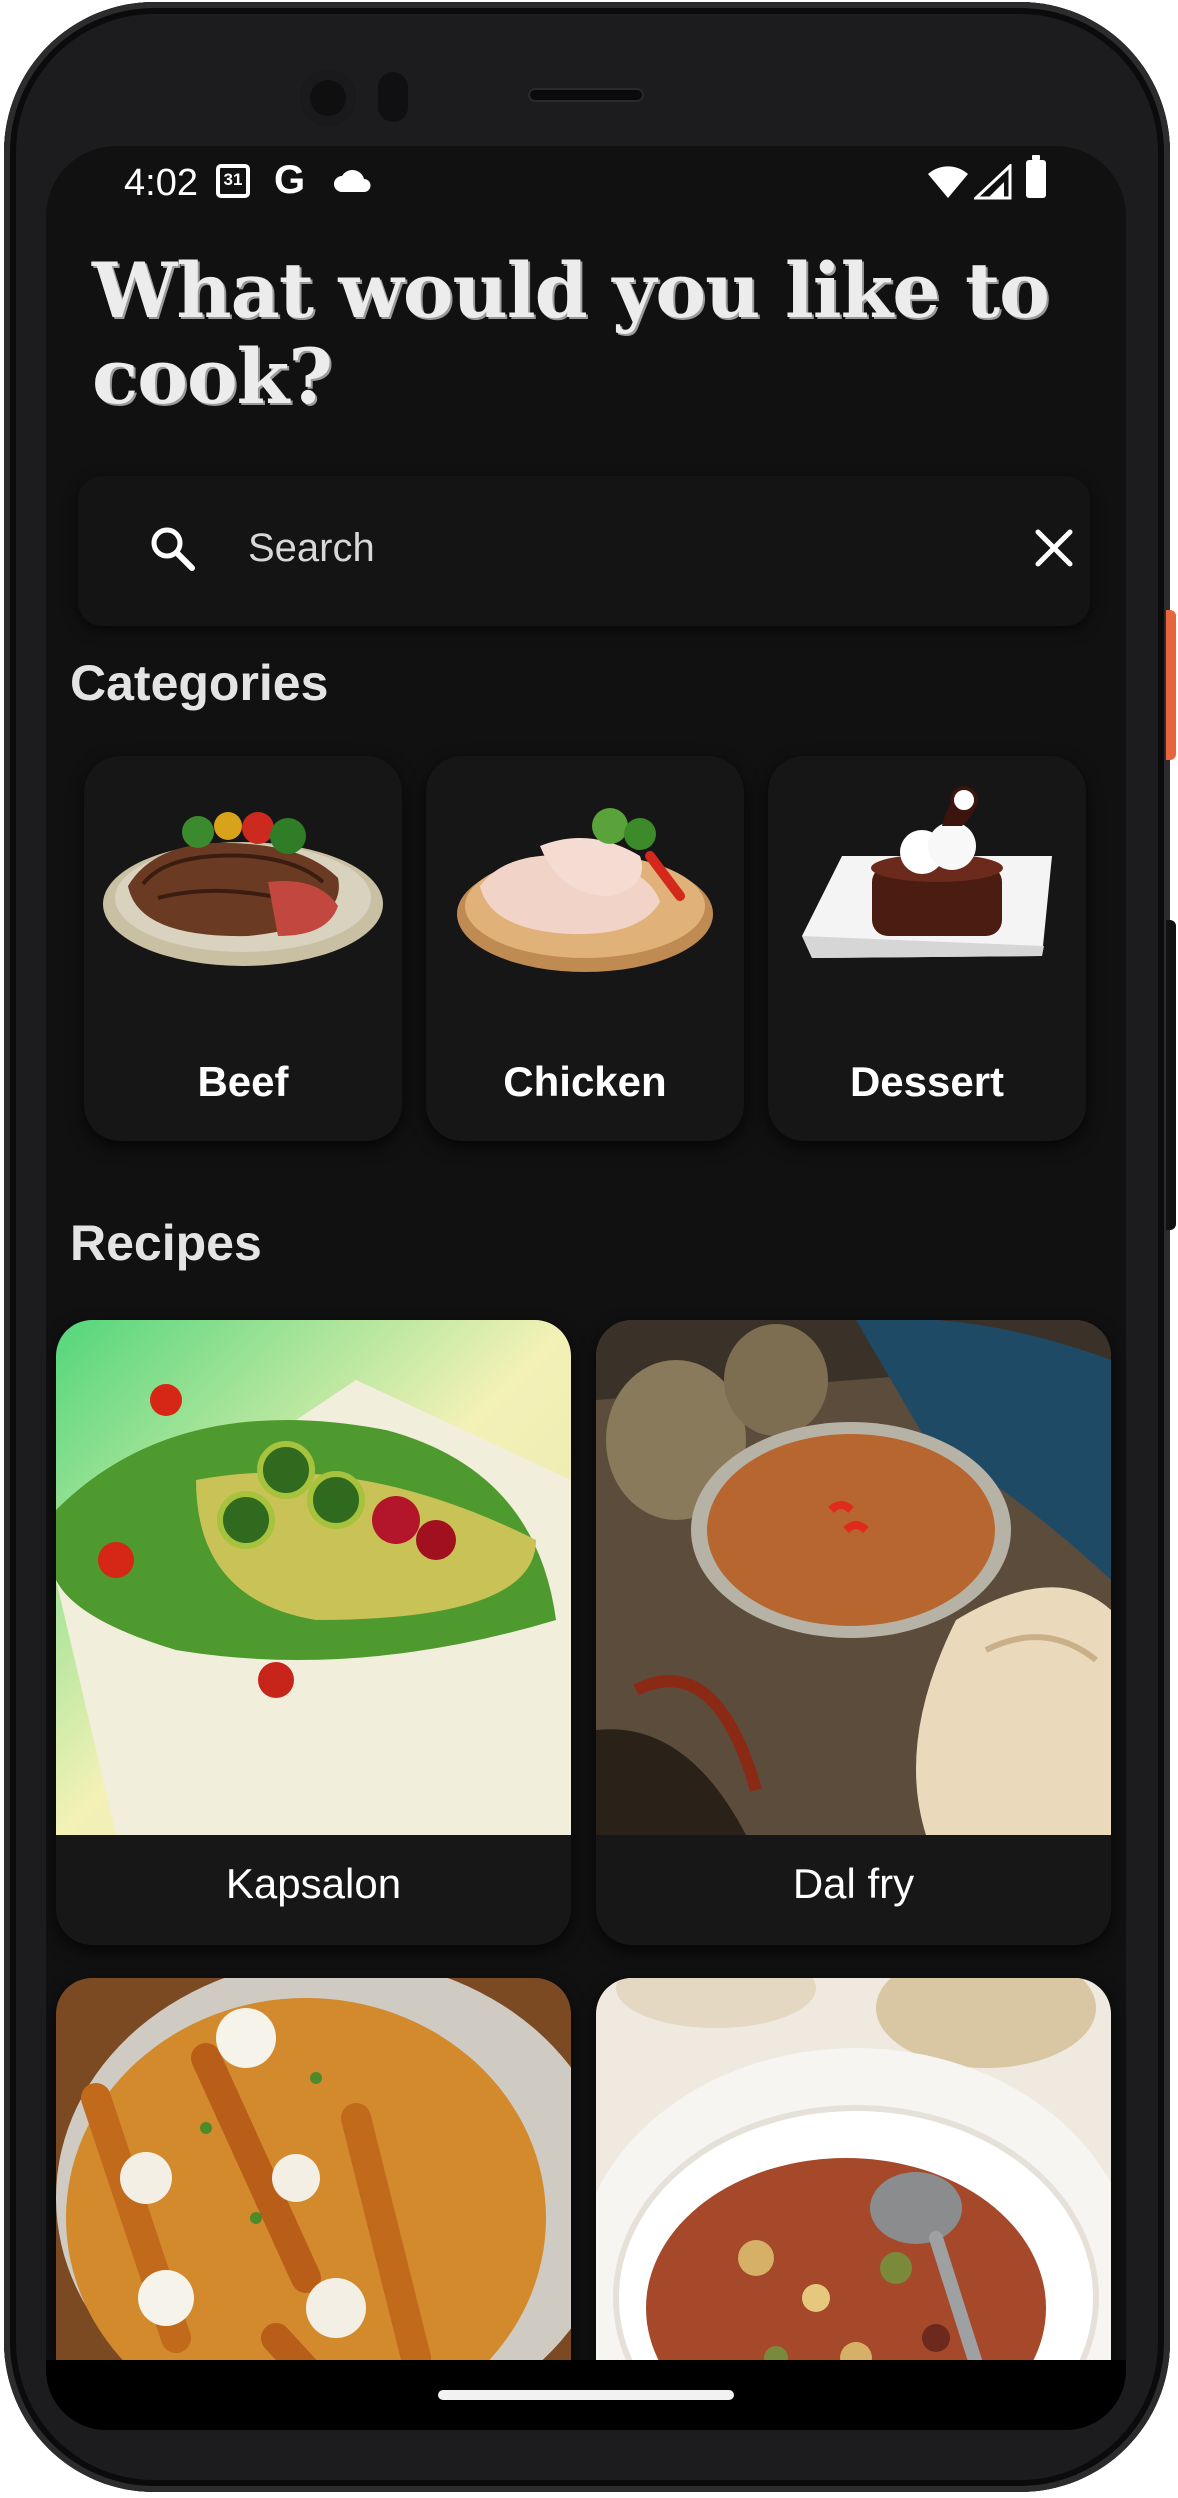 Image resolution: width=1178 pixels, height=2498 pixels. Describe the element at coordinates (571, 333) in the screenshot. I see `page-title: What would you like to cook?` at that location.